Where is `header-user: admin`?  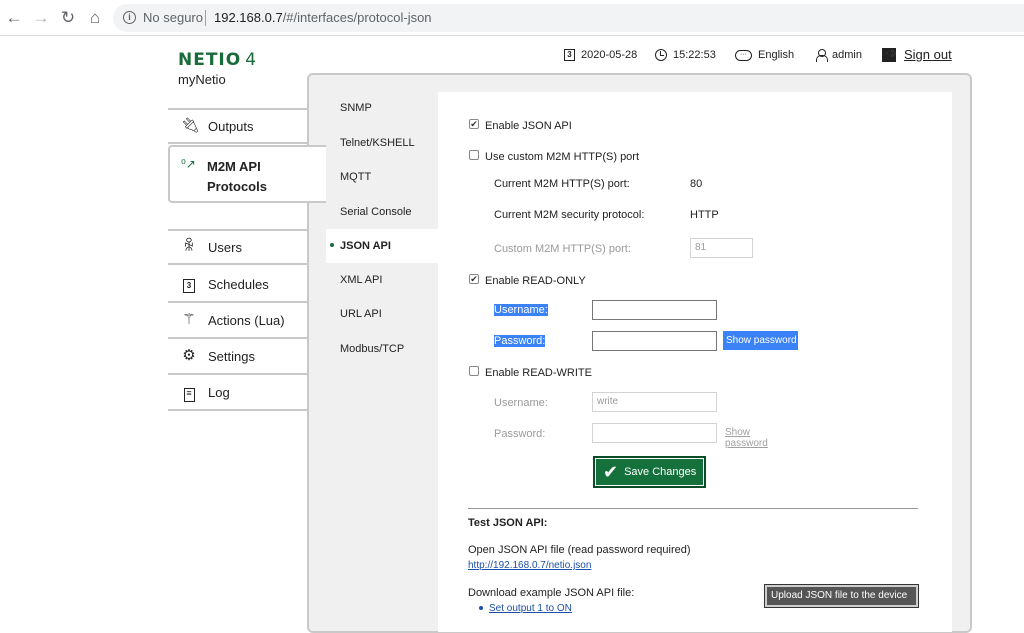
header-user: admin is located at coordinates (839, 55).